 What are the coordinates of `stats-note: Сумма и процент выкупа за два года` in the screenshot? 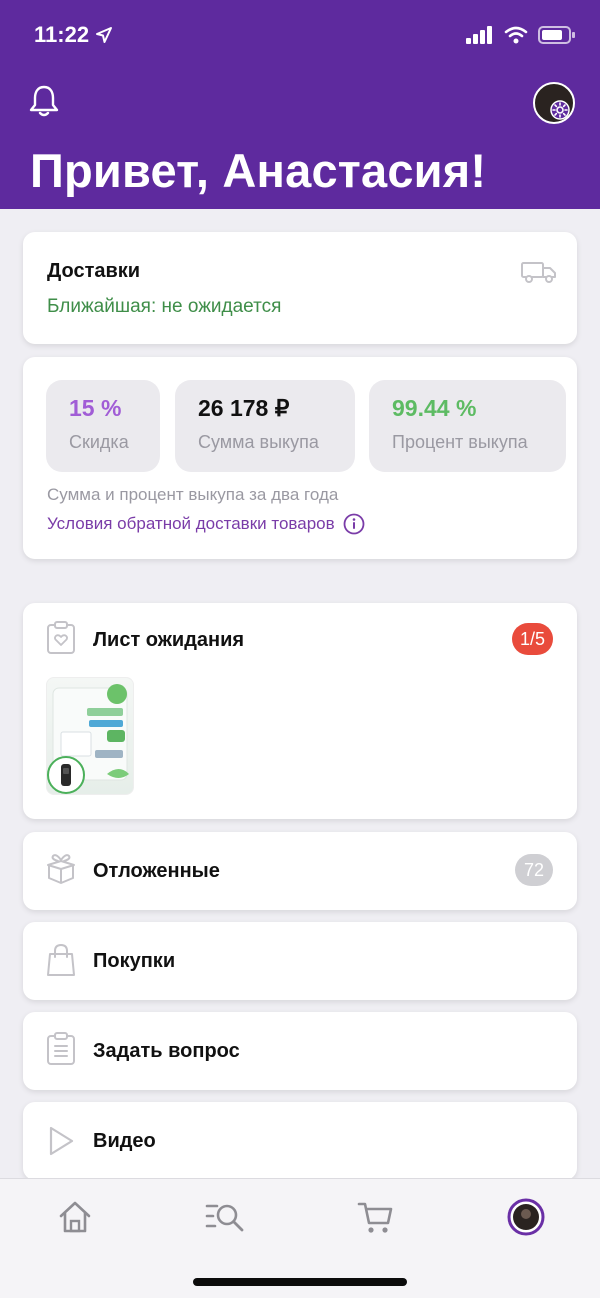 It's located at (193, 494).